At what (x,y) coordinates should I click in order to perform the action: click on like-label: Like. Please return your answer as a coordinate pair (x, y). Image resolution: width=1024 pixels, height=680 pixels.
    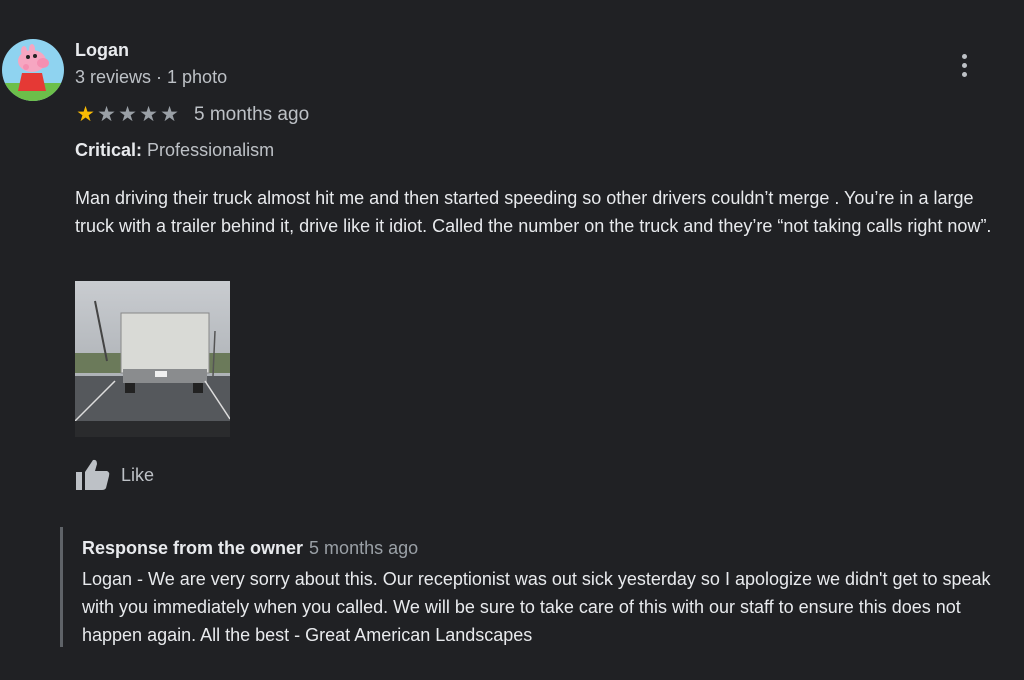
    Looking at the image, I should click on (138, 474).